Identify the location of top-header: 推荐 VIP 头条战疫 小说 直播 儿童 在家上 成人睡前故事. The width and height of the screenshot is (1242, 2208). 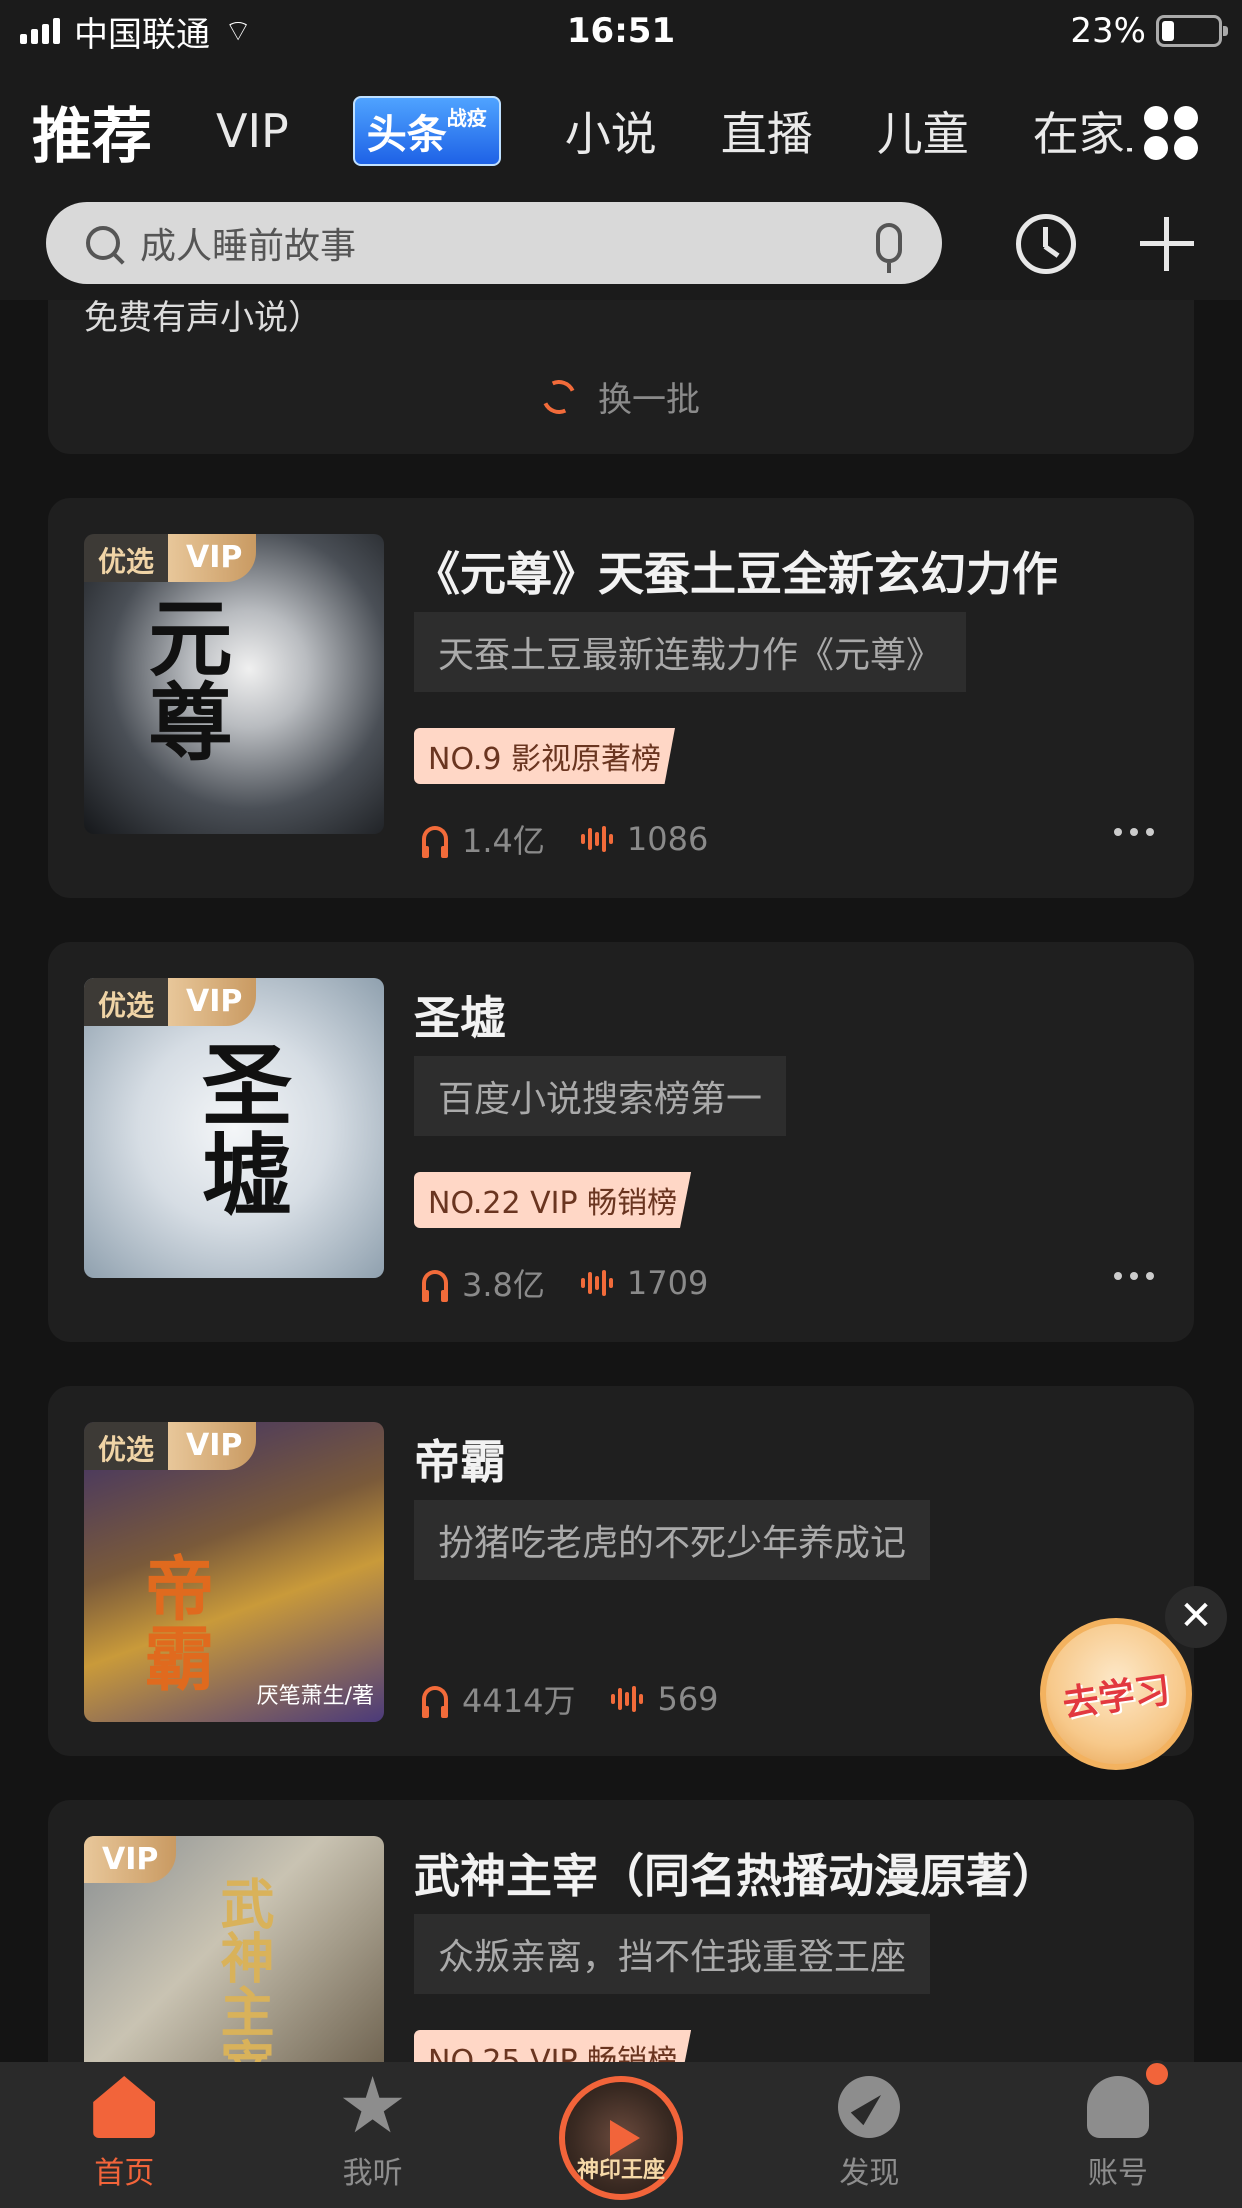
(621, 181).